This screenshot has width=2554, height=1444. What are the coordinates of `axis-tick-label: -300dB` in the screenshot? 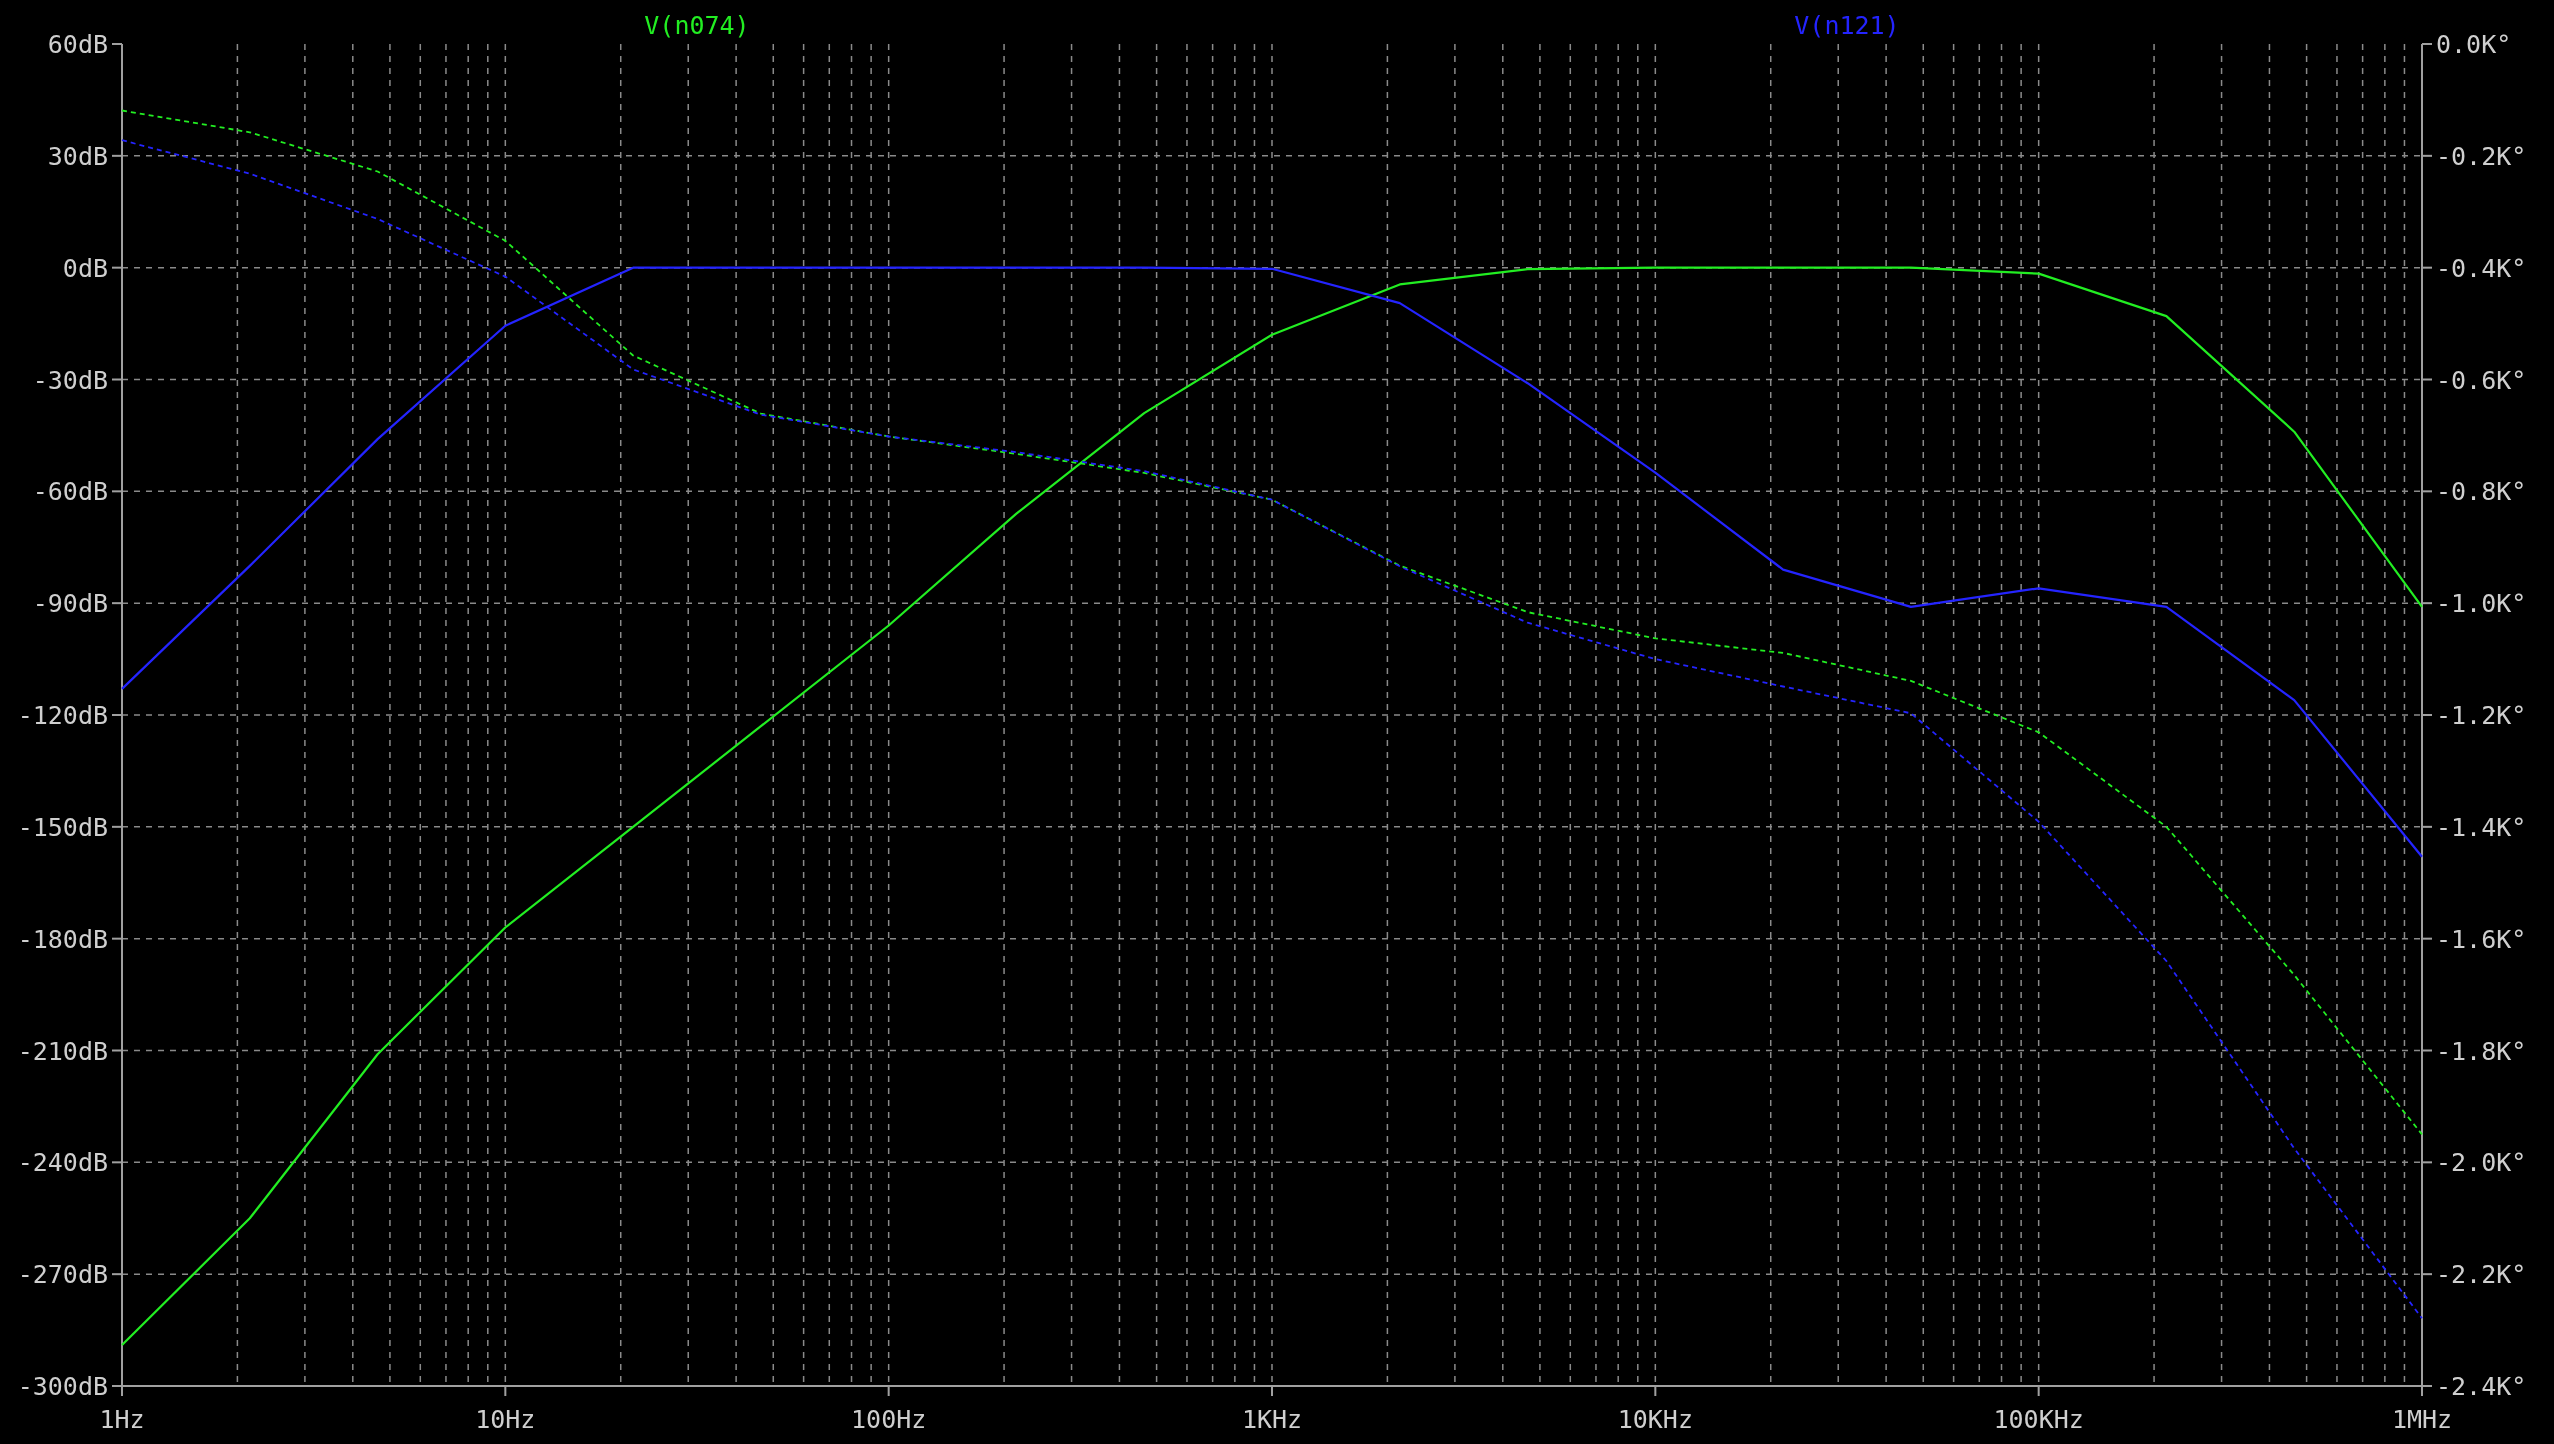 It's located at (62, 1386).